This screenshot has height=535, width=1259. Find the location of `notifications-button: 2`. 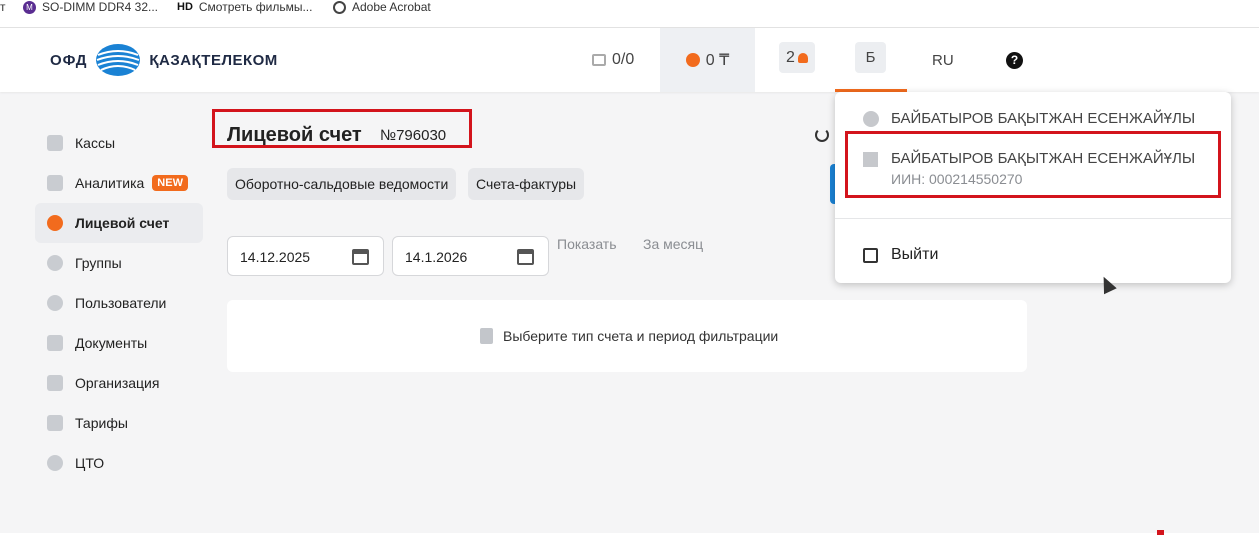

notifications-button: 2 is located at coordinates (797, 57).